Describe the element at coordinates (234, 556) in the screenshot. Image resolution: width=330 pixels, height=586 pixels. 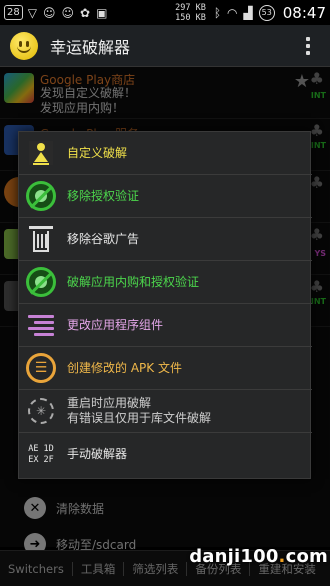
I see `watermark-text: danji100` at that location.